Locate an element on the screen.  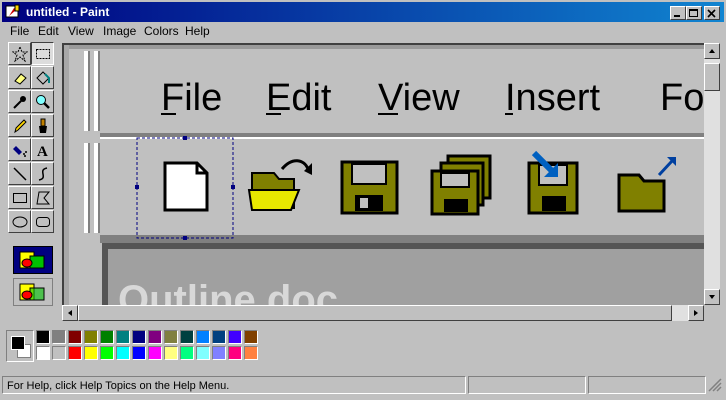
arrow-up-icon is located at coordinates (712, 51).